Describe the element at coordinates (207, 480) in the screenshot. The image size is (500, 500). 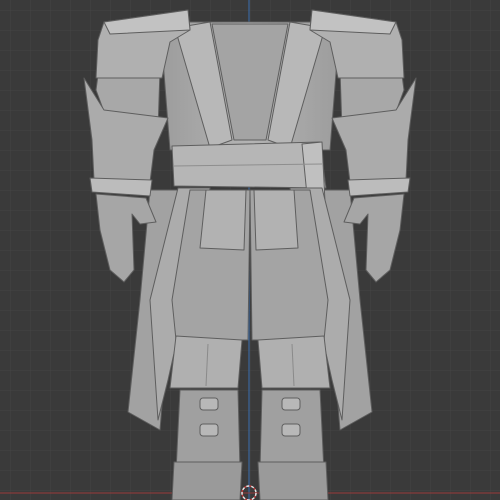
I see `boot-left-sole` at that location.